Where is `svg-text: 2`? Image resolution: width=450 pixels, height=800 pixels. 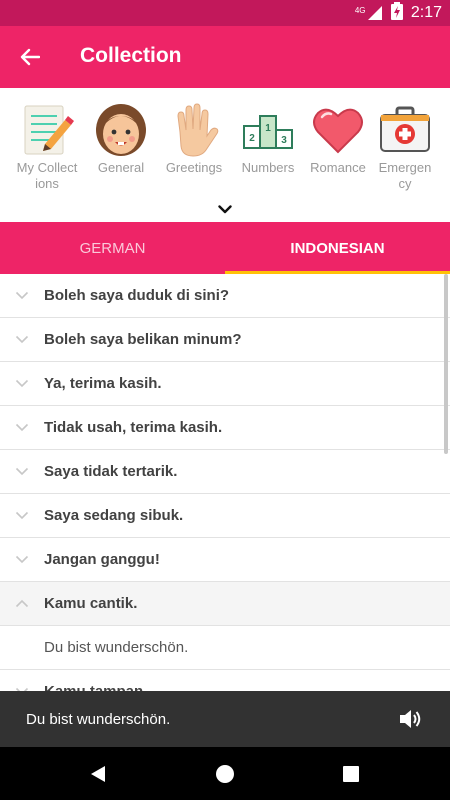
svg-text: 2 is located at coordinates (252, 138).